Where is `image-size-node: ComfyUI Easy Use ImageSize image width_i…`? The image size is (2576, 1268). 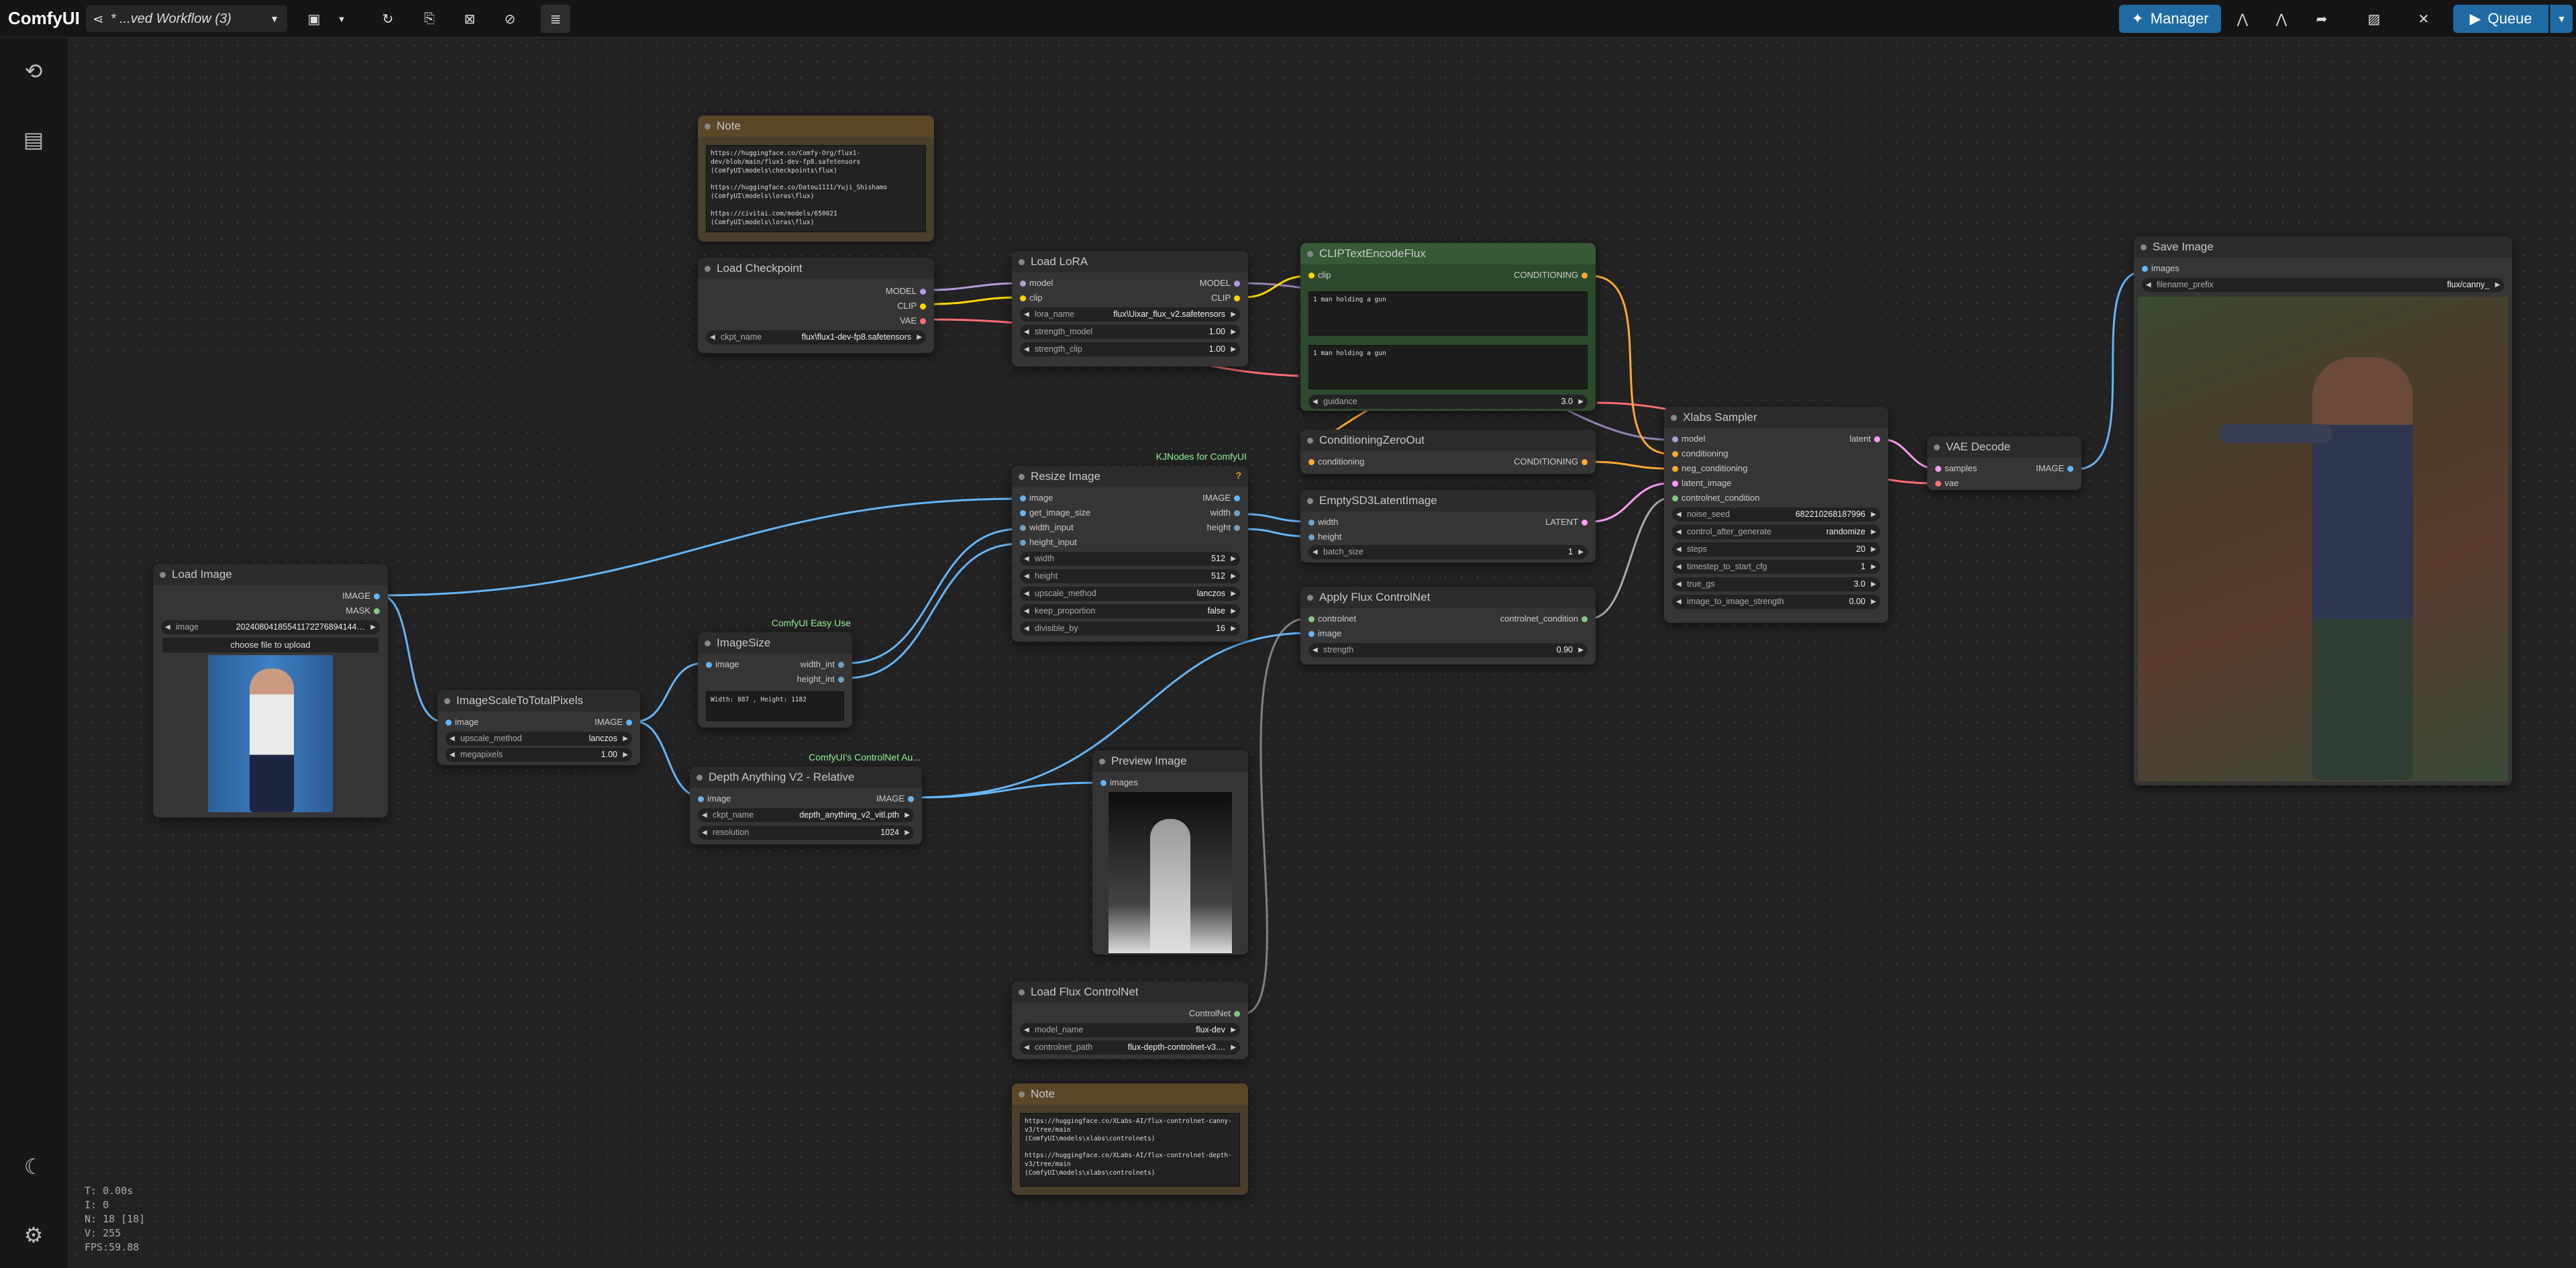 image-size-node: ComfyUI Easy Use ImageSize image width_i… is located at coordinates (775, 673).